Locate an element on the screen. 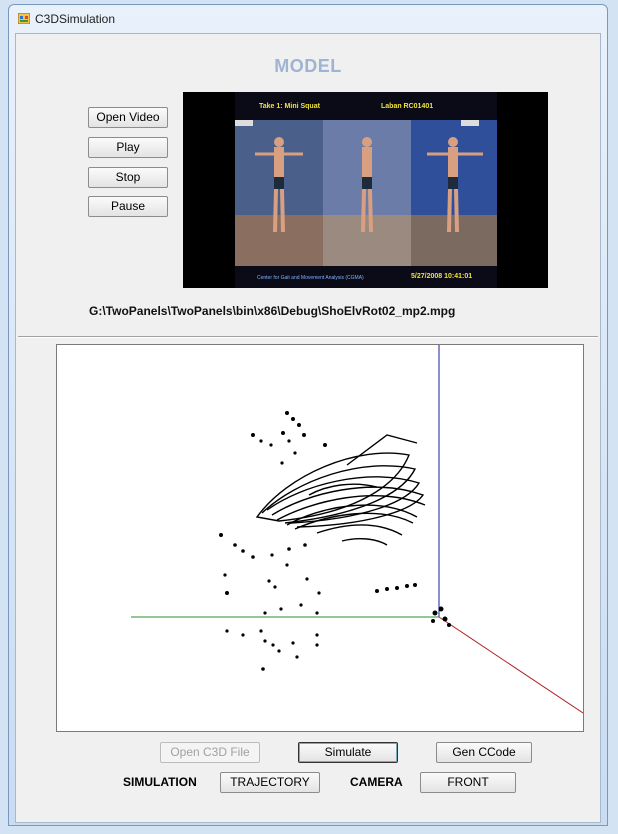 The height and width of the screenshot is (834, 618). marker-trajectories is located at coordinates (340, 490).